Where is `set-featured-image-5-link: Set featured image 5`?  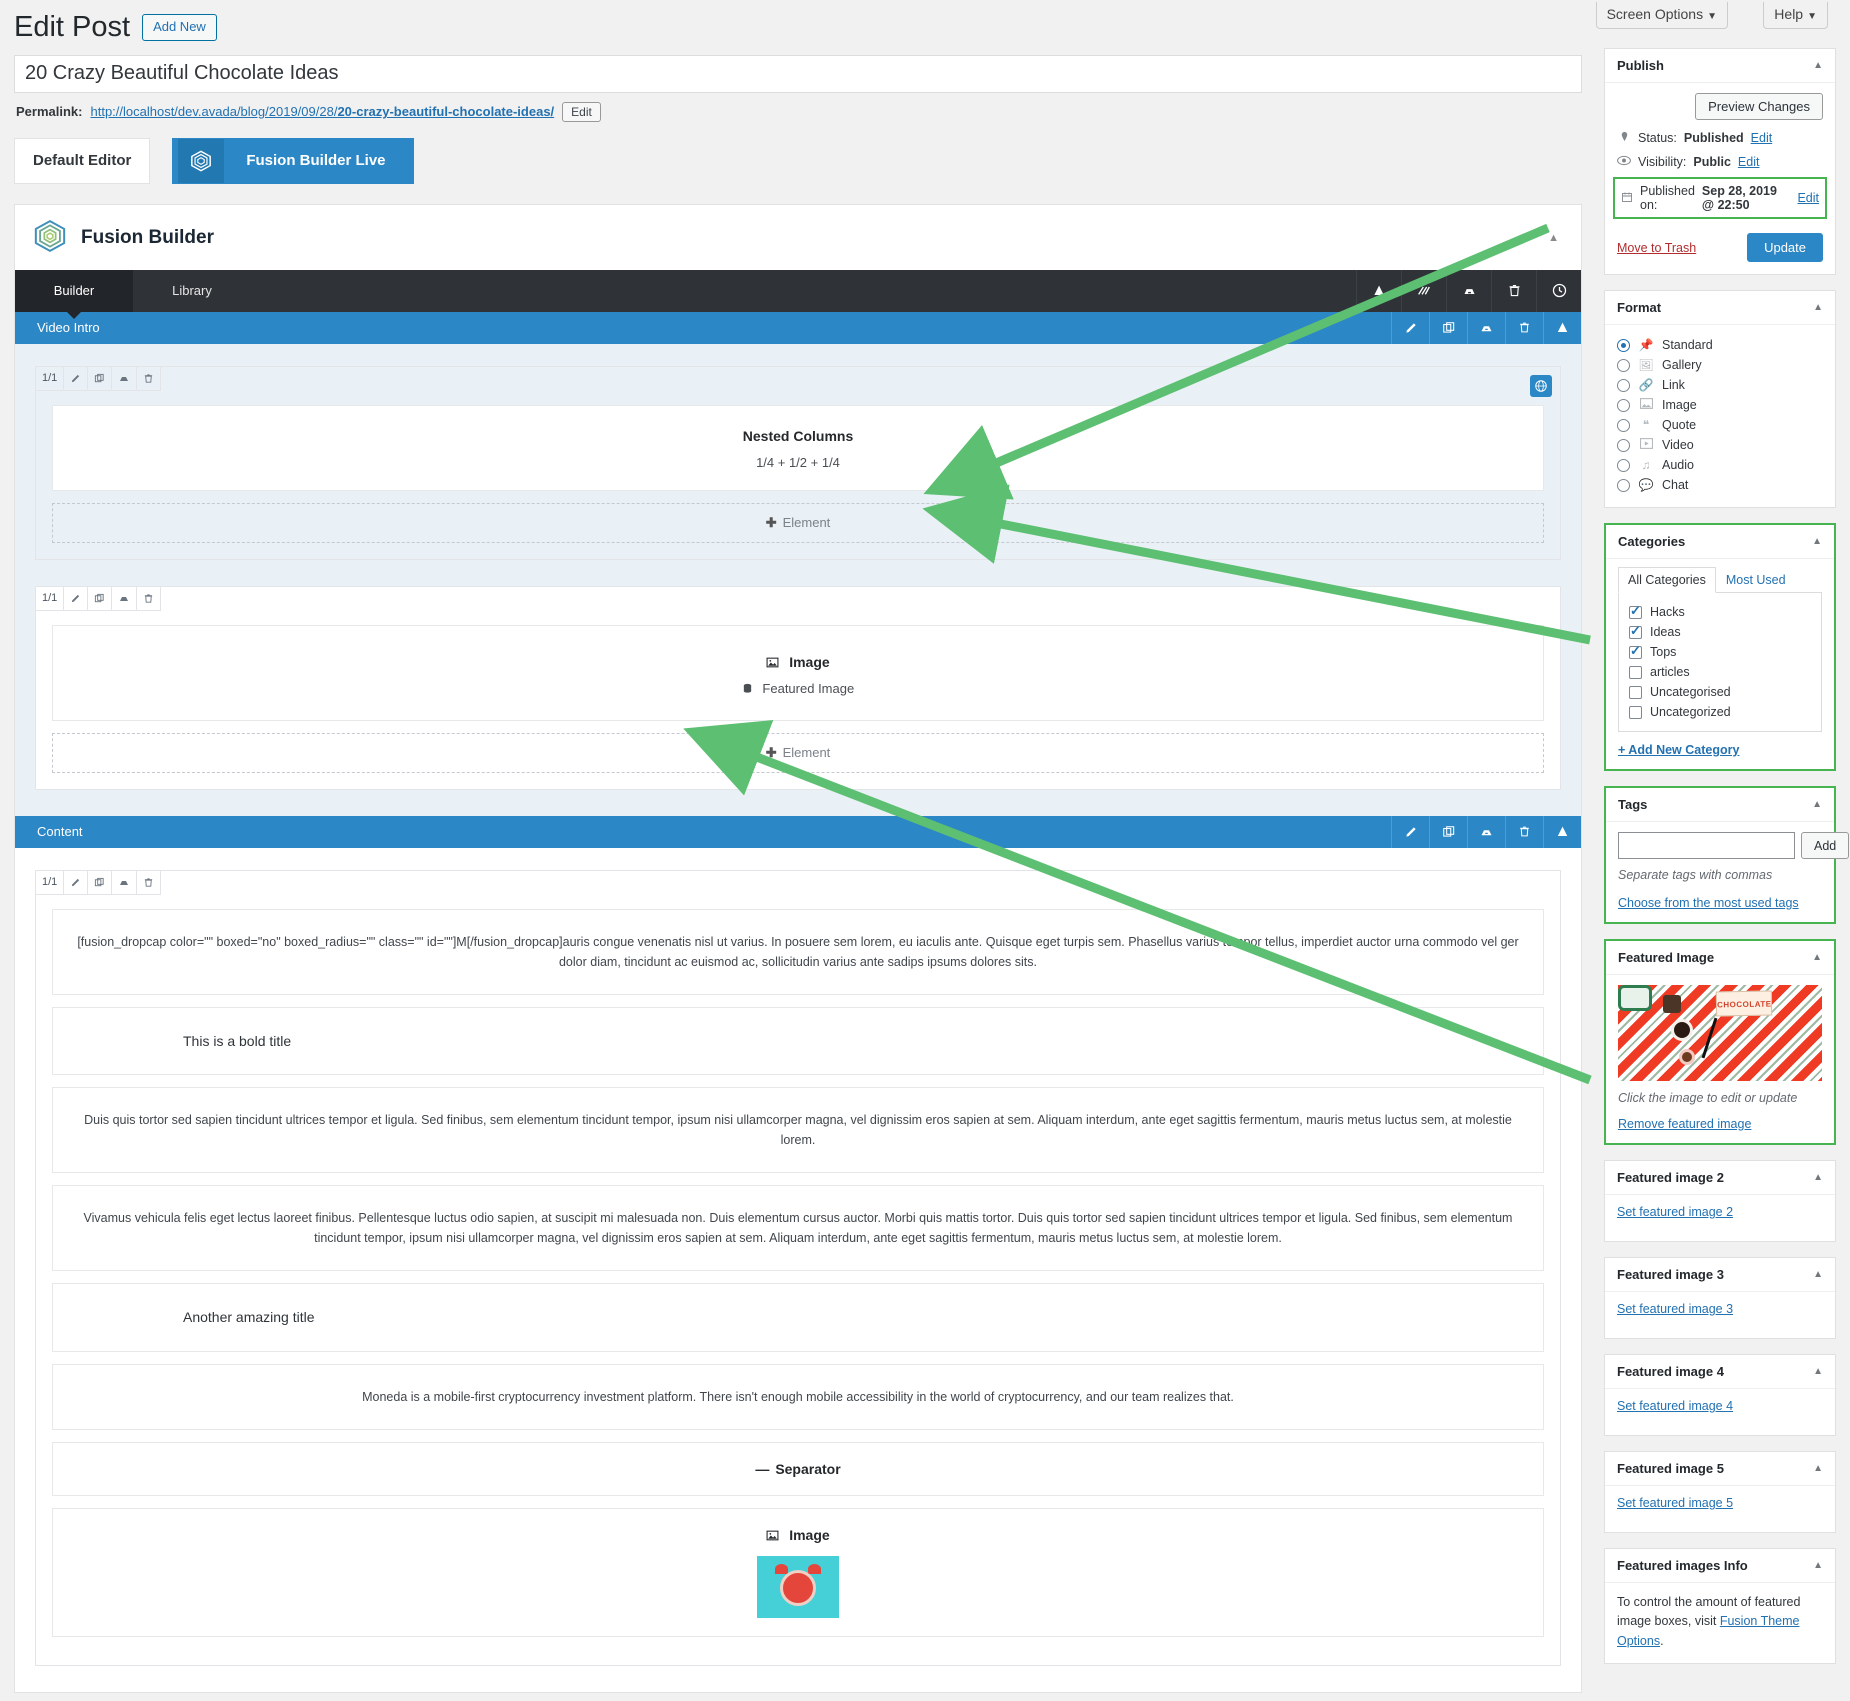 set-featured-image-5-link: Set featured image 5 is located at coordinates (1675, 1503).